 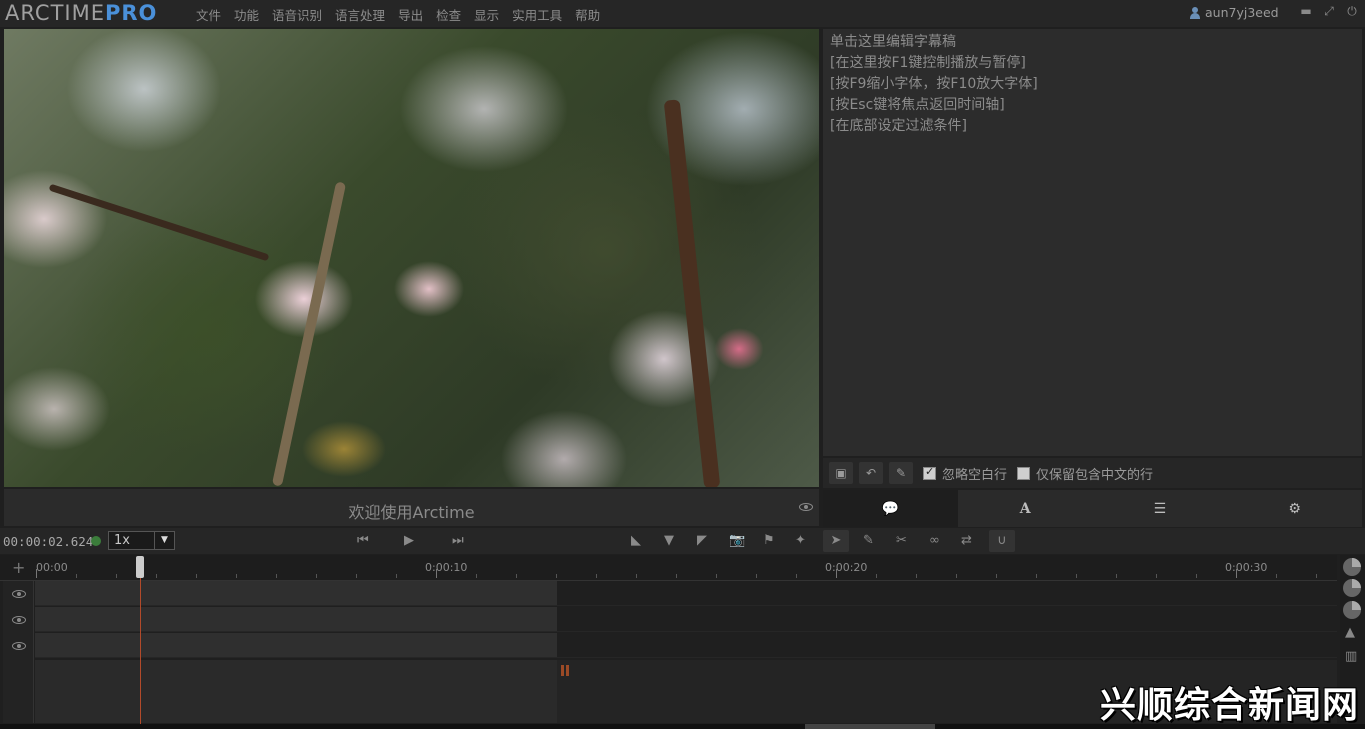 I want to click on tab-subtitles: 💬, so click(x=890, y=508).